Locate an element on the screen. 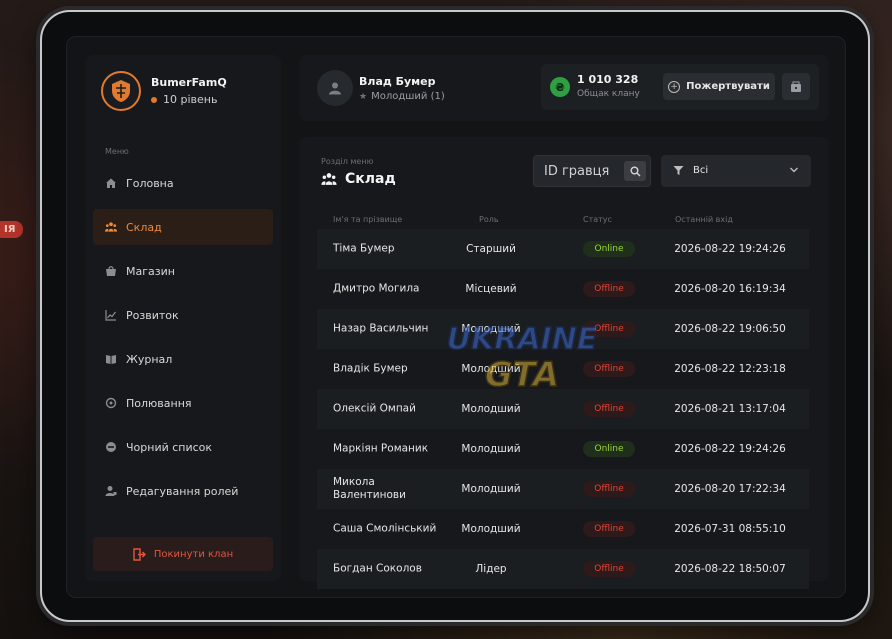 The height and width of the screenshot is (639, 892). sidebar-item-hunting: Полювання is located at coordinates (183, 403).